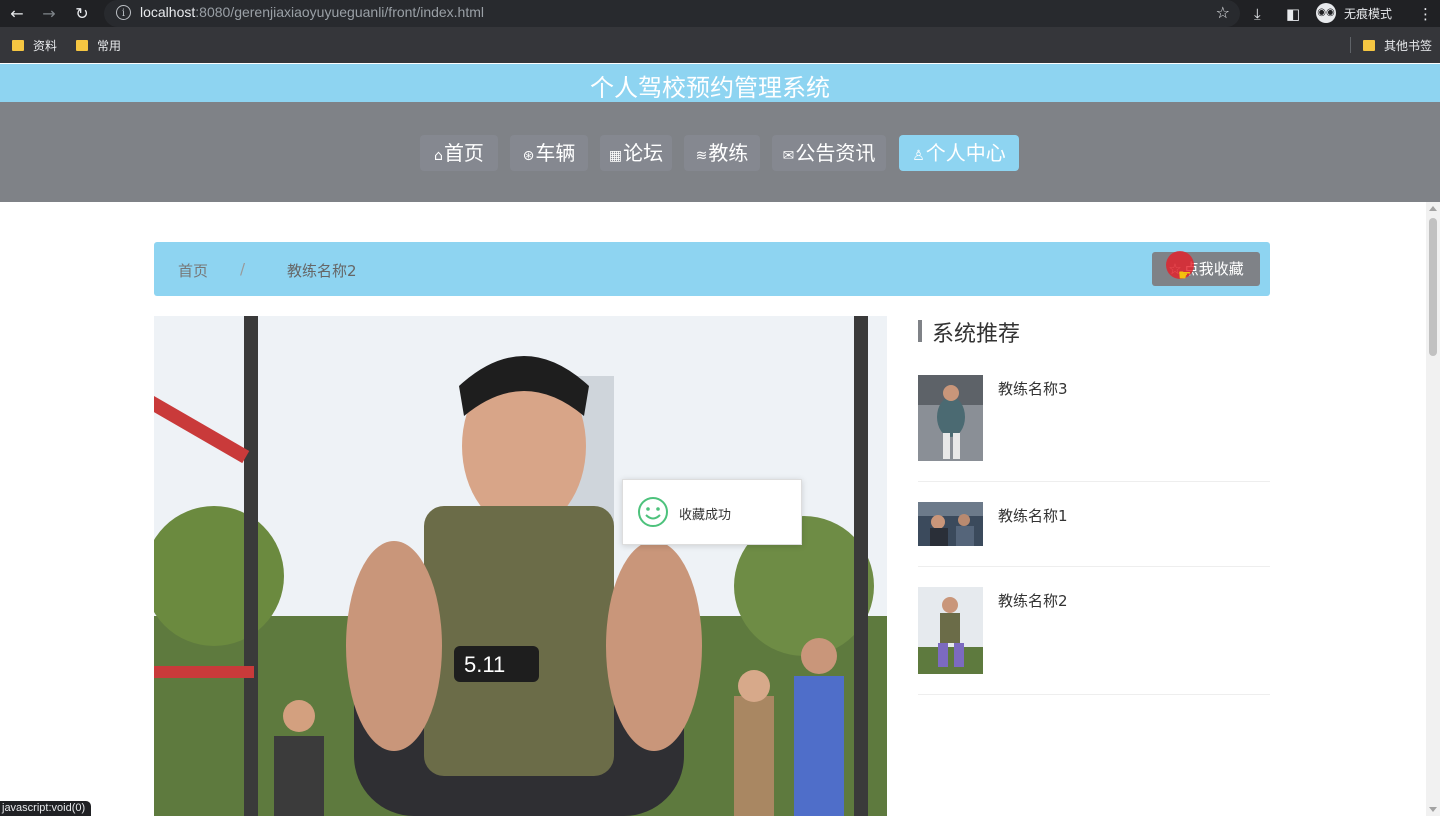  I want to click on site-title-bar: 个人驾校预约管理系统, so click(720, 83).